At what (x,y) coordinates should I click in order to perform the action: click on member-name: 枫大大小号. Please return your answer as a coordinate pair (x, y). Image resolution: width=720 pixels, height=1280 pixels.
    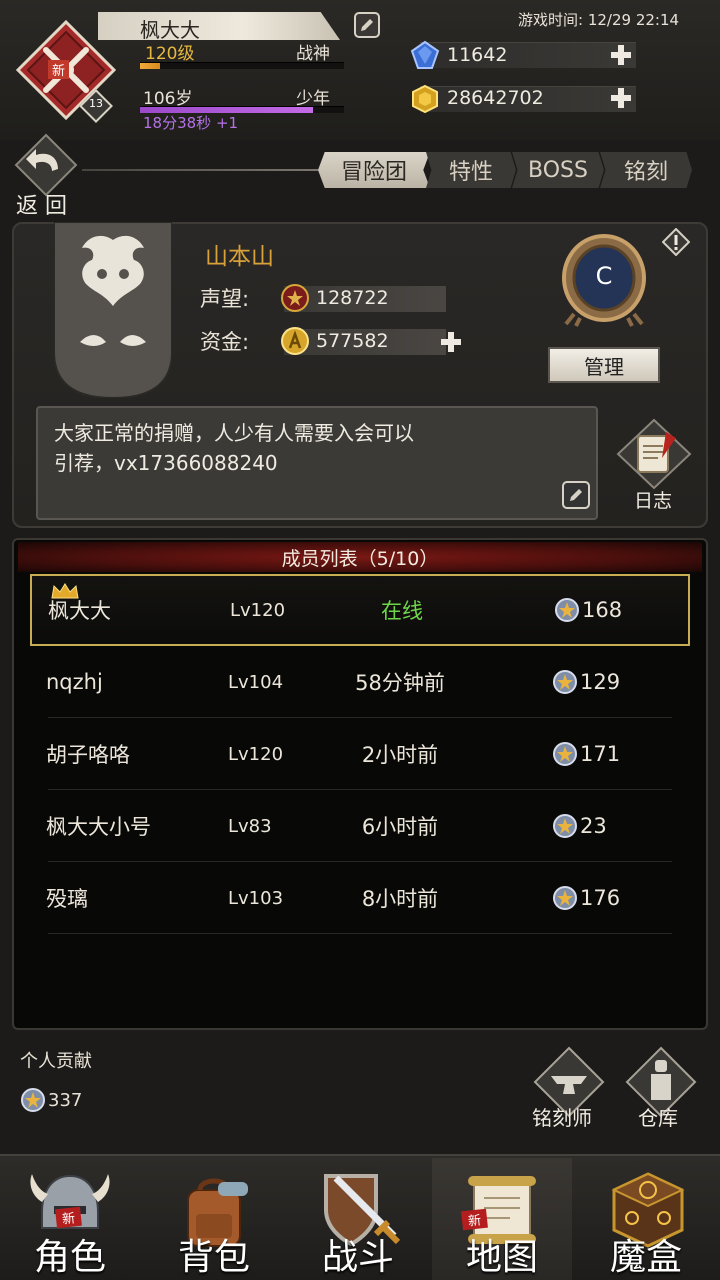
    Looking at the image, I should click on (98, 827).